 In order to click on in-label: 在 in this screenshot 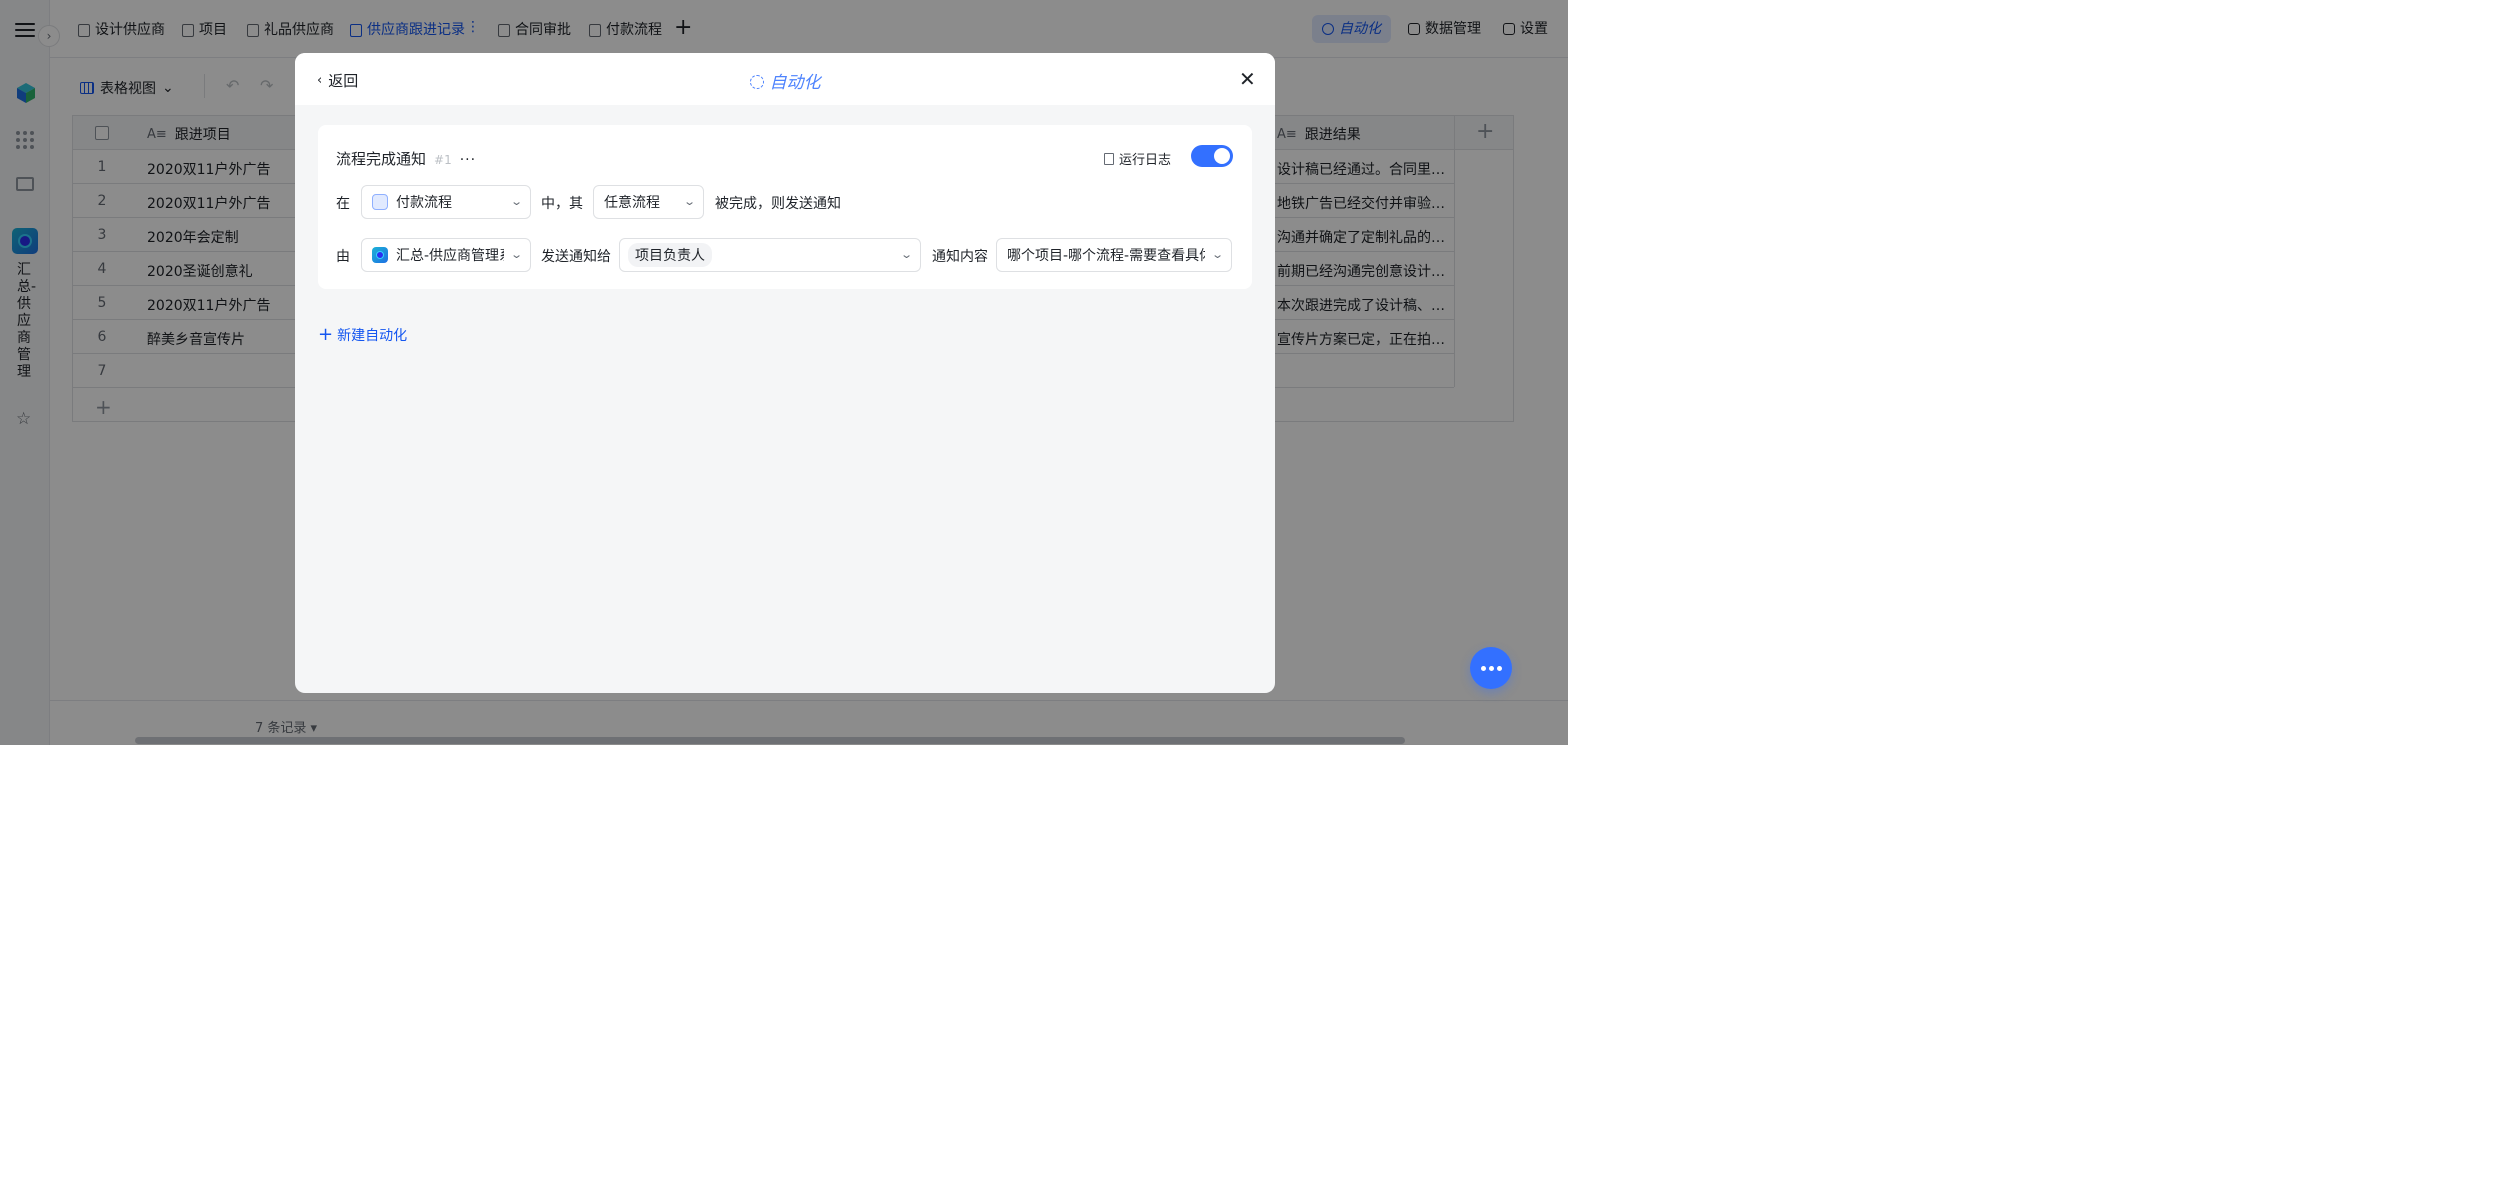, I will do `click(343, 204)`.